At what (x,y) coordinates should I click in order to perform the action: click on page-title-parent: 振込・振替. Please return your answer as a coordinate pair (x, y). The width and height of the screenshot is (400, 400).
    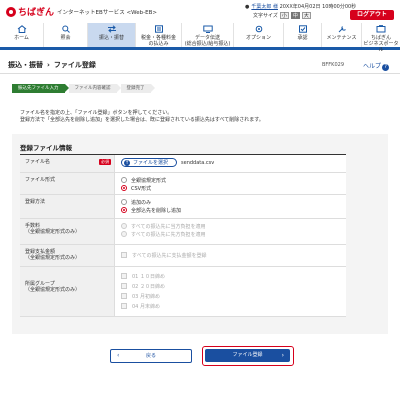
    Looking at the image, I should click on (25, 65).